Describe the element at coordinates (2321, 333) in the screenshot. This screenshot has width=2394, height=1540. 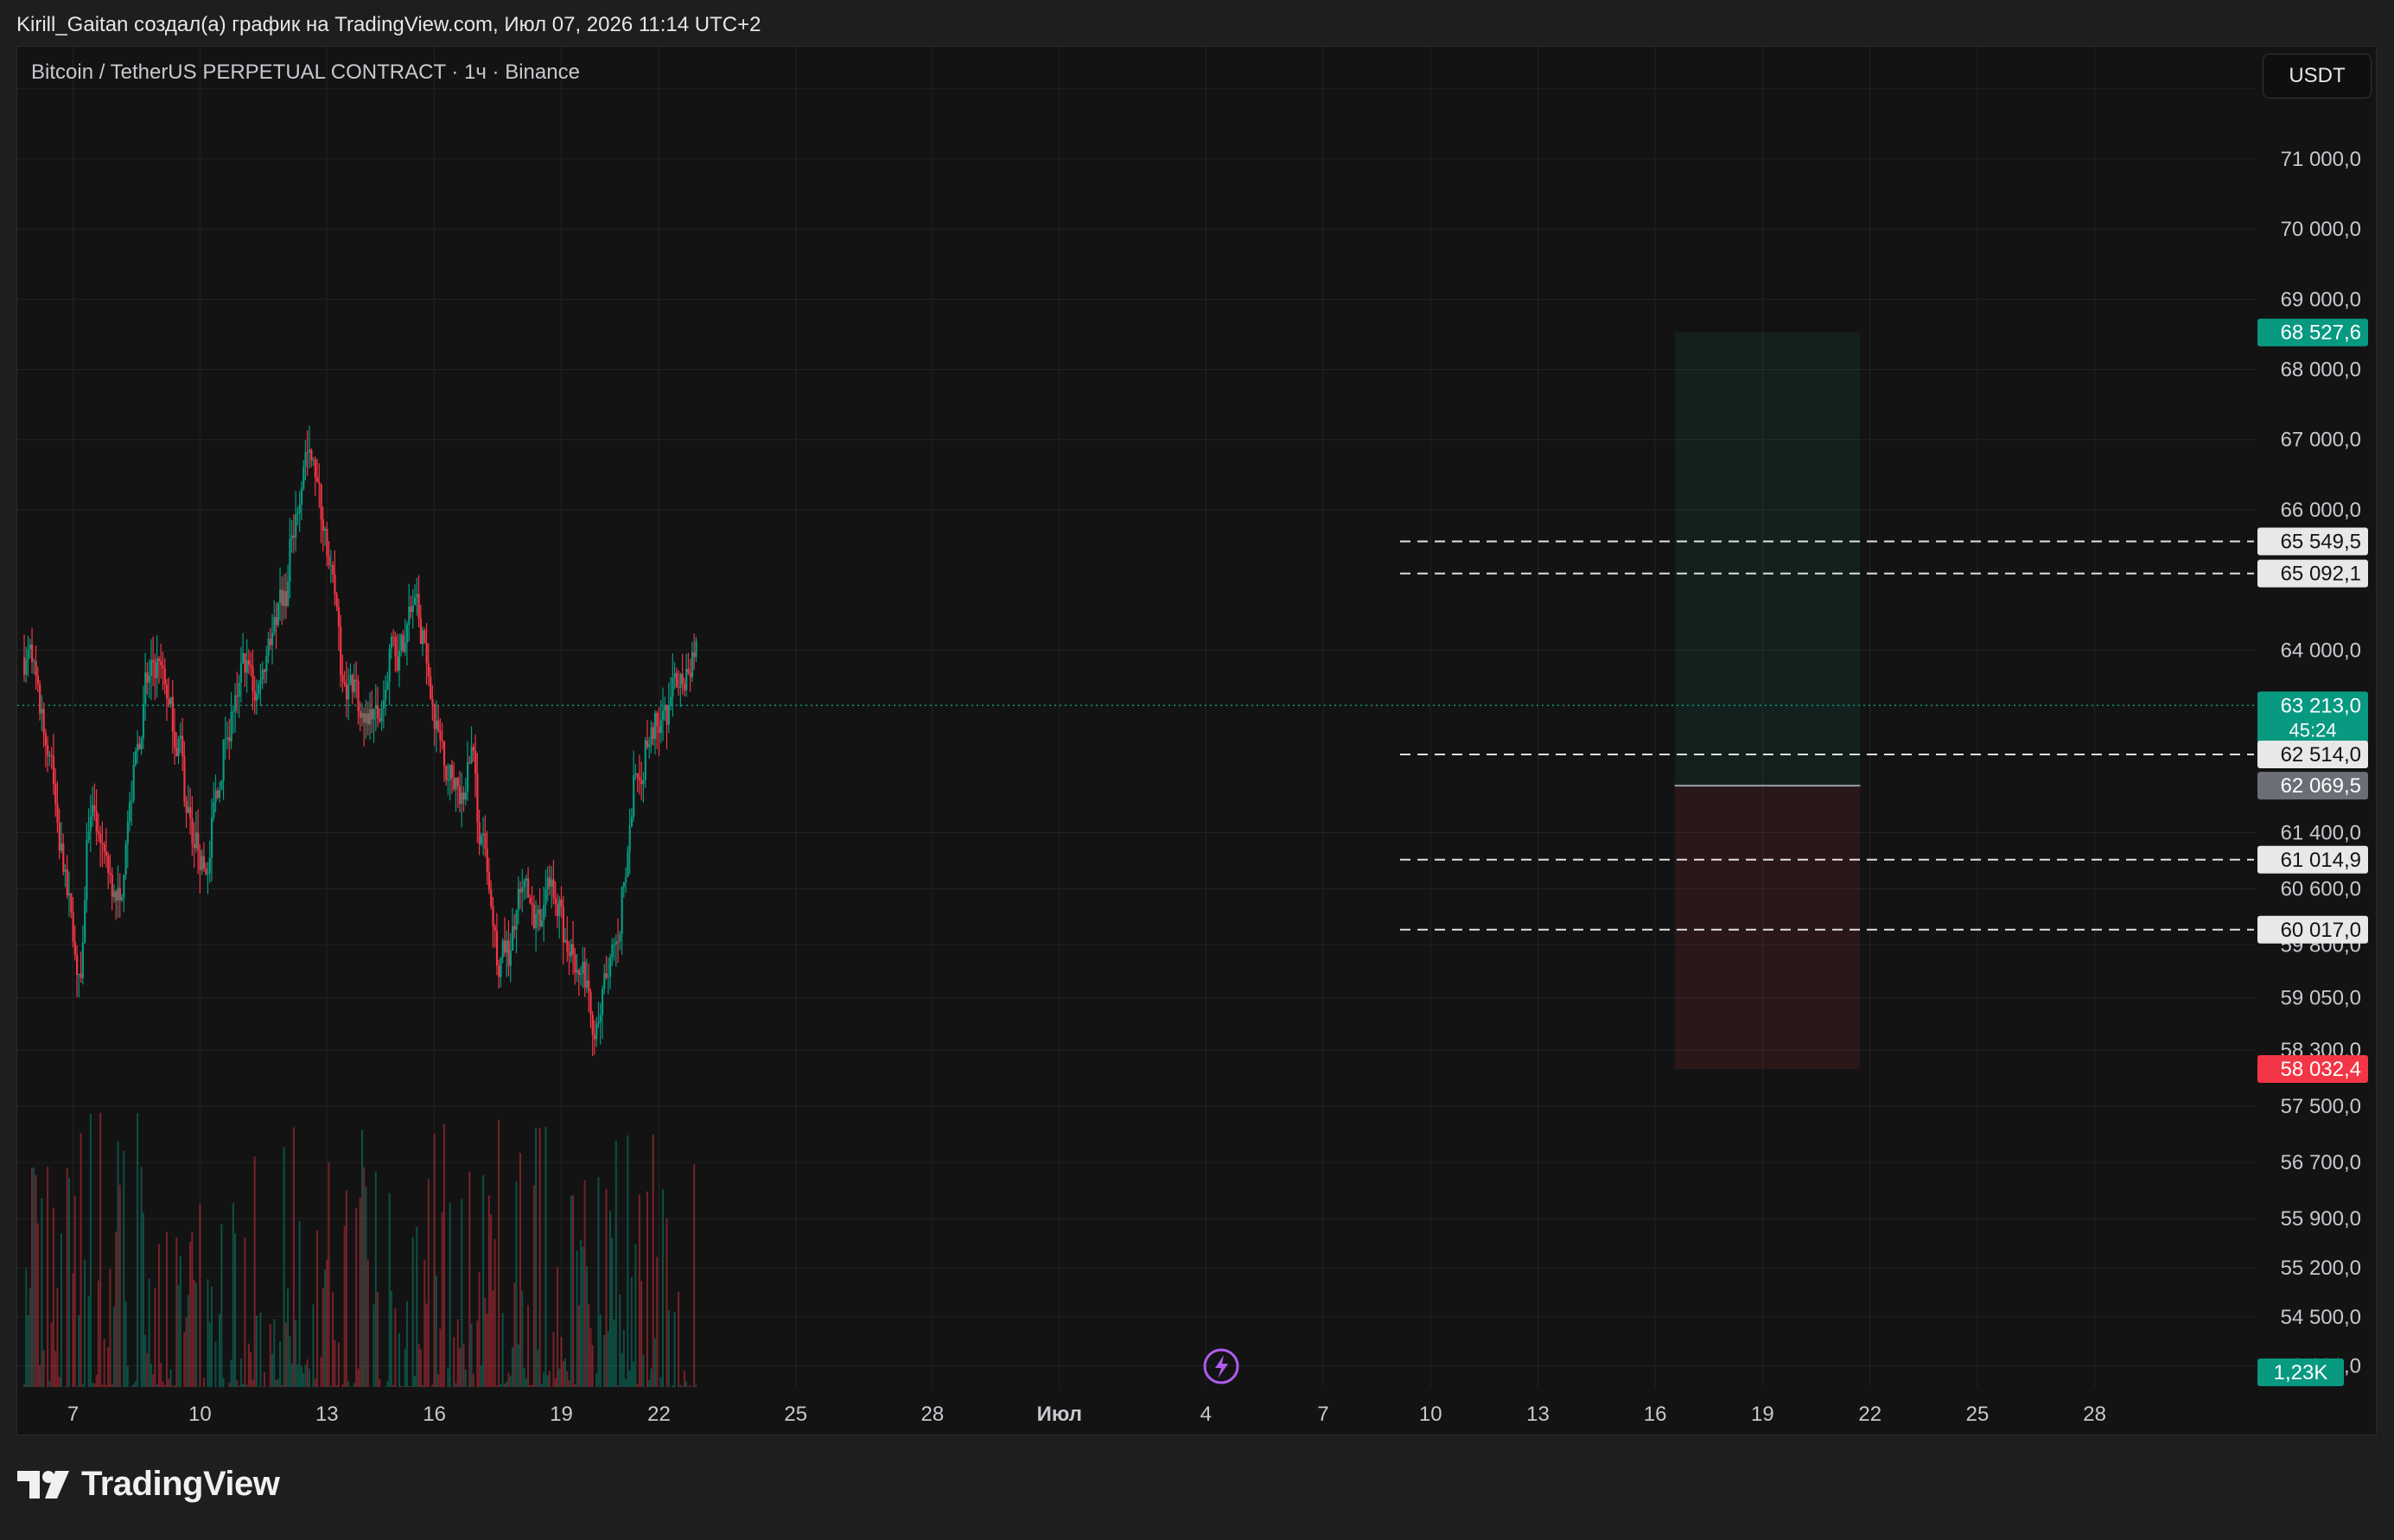
I see `price-label-value: 68 527,6` at that location.